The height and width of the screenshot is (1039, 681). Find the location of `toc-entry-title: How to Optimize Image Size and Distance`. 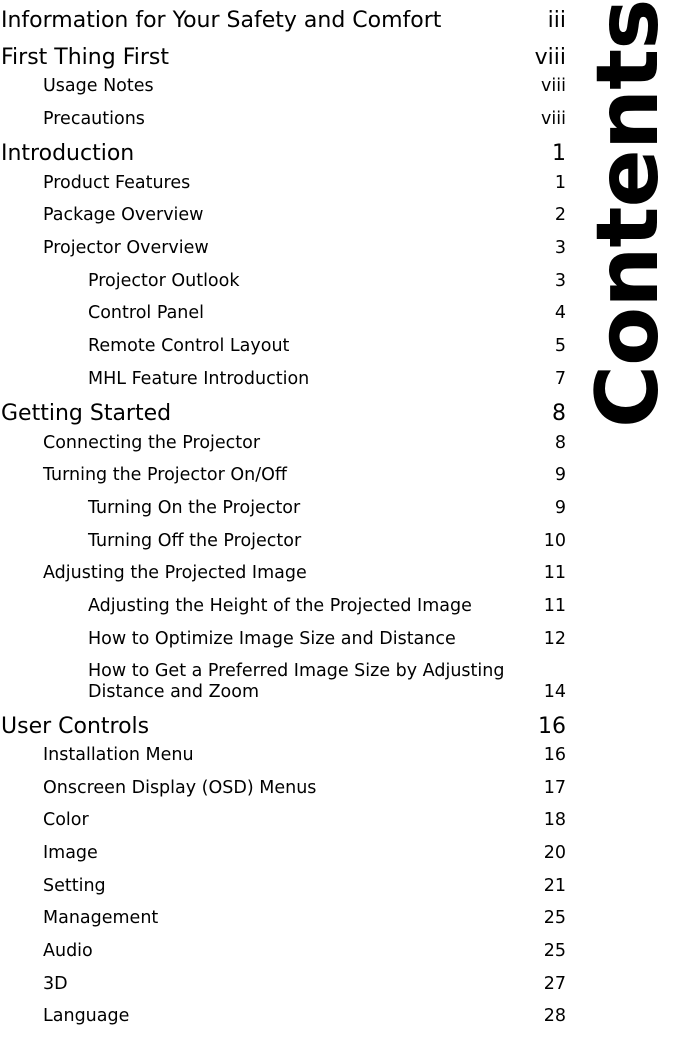

toc-entry-title: How to Optimize Image Size and Distance is located at coordinates (272, 638).